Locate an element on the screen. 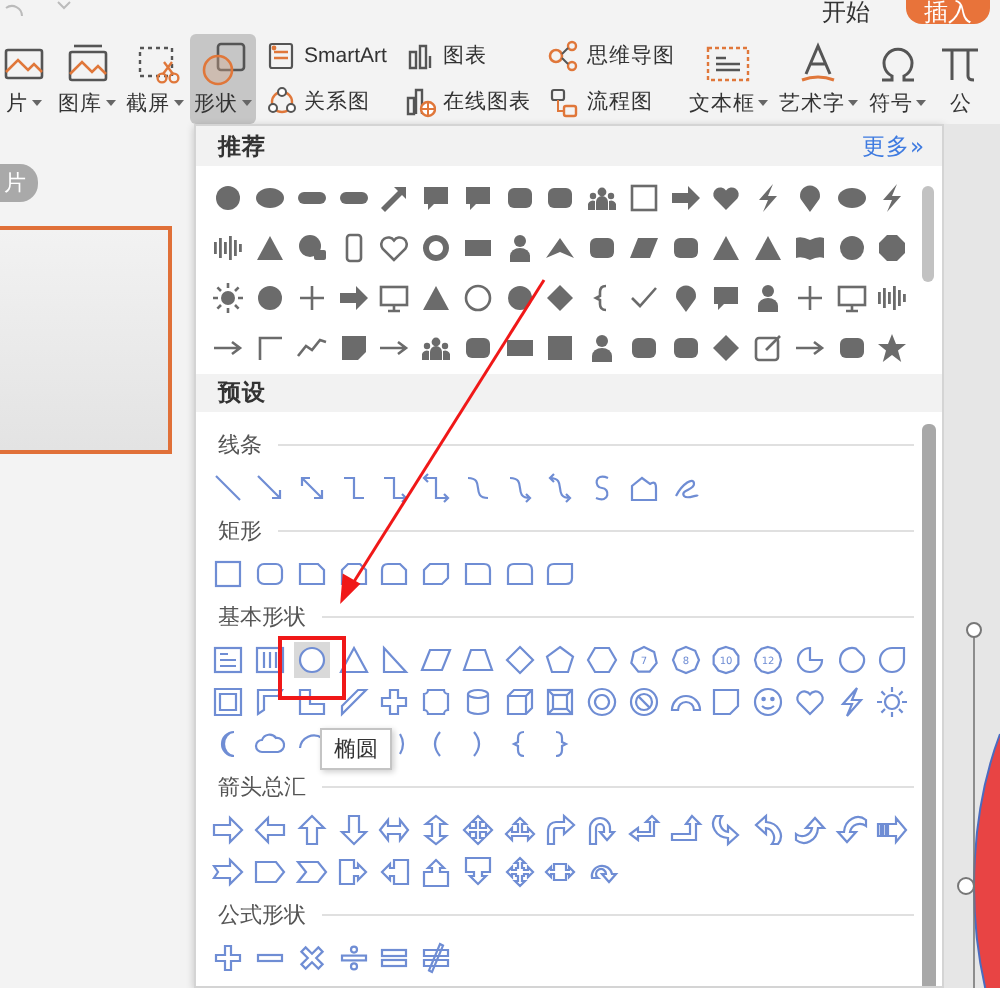 The image size is (1000, 988). chord-icon is located at coordinates (851, 659).